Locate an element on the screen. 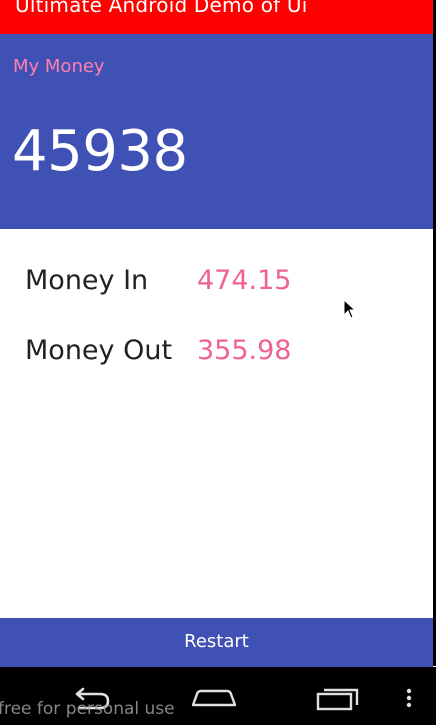  my-money-label: My Money is located at coordinates (59, 66).